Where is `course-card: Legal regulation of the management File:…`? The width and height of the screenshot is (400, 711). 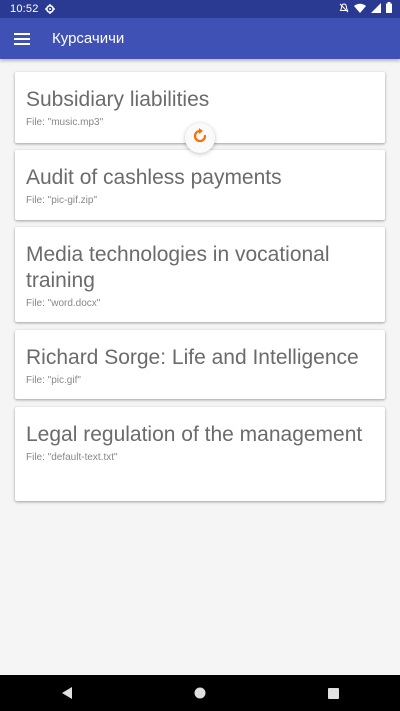
course-card: Legal regulation of the management File:… is located at coordinates (200, 454).